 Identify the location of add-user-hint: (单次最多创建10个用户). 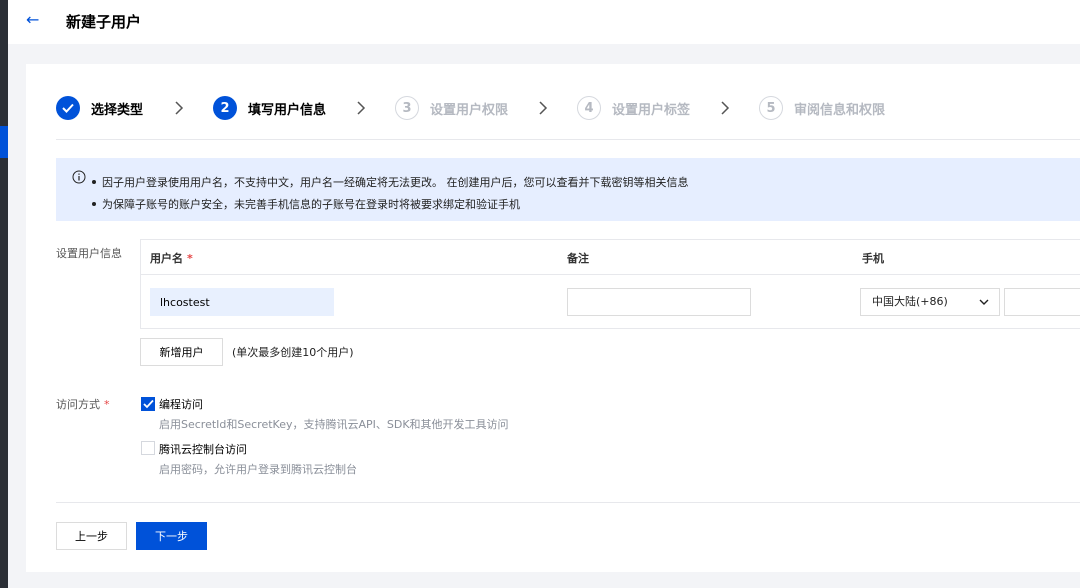
(293, 352).